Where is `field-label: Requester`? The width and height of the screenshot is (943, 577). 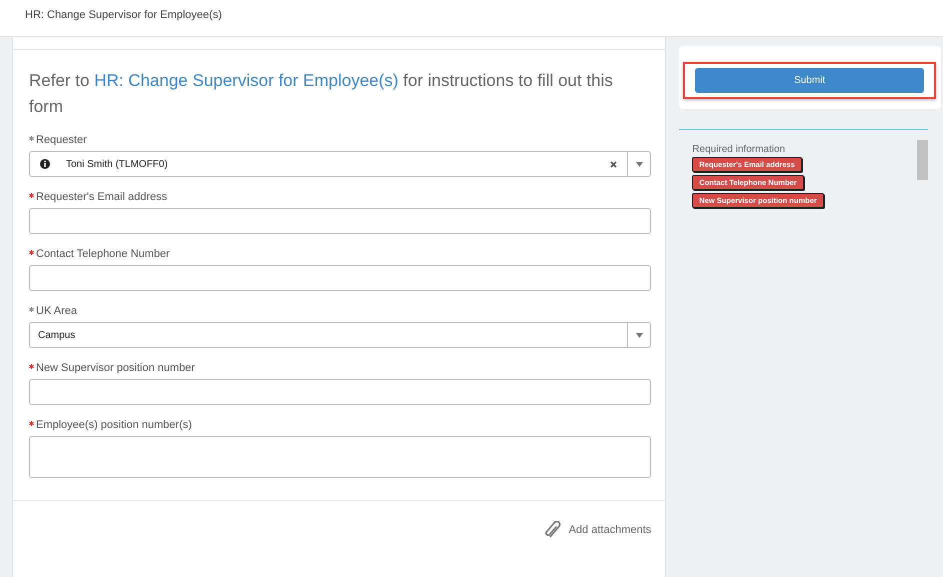
field-label: Requester is located at coordinates (61, 140).